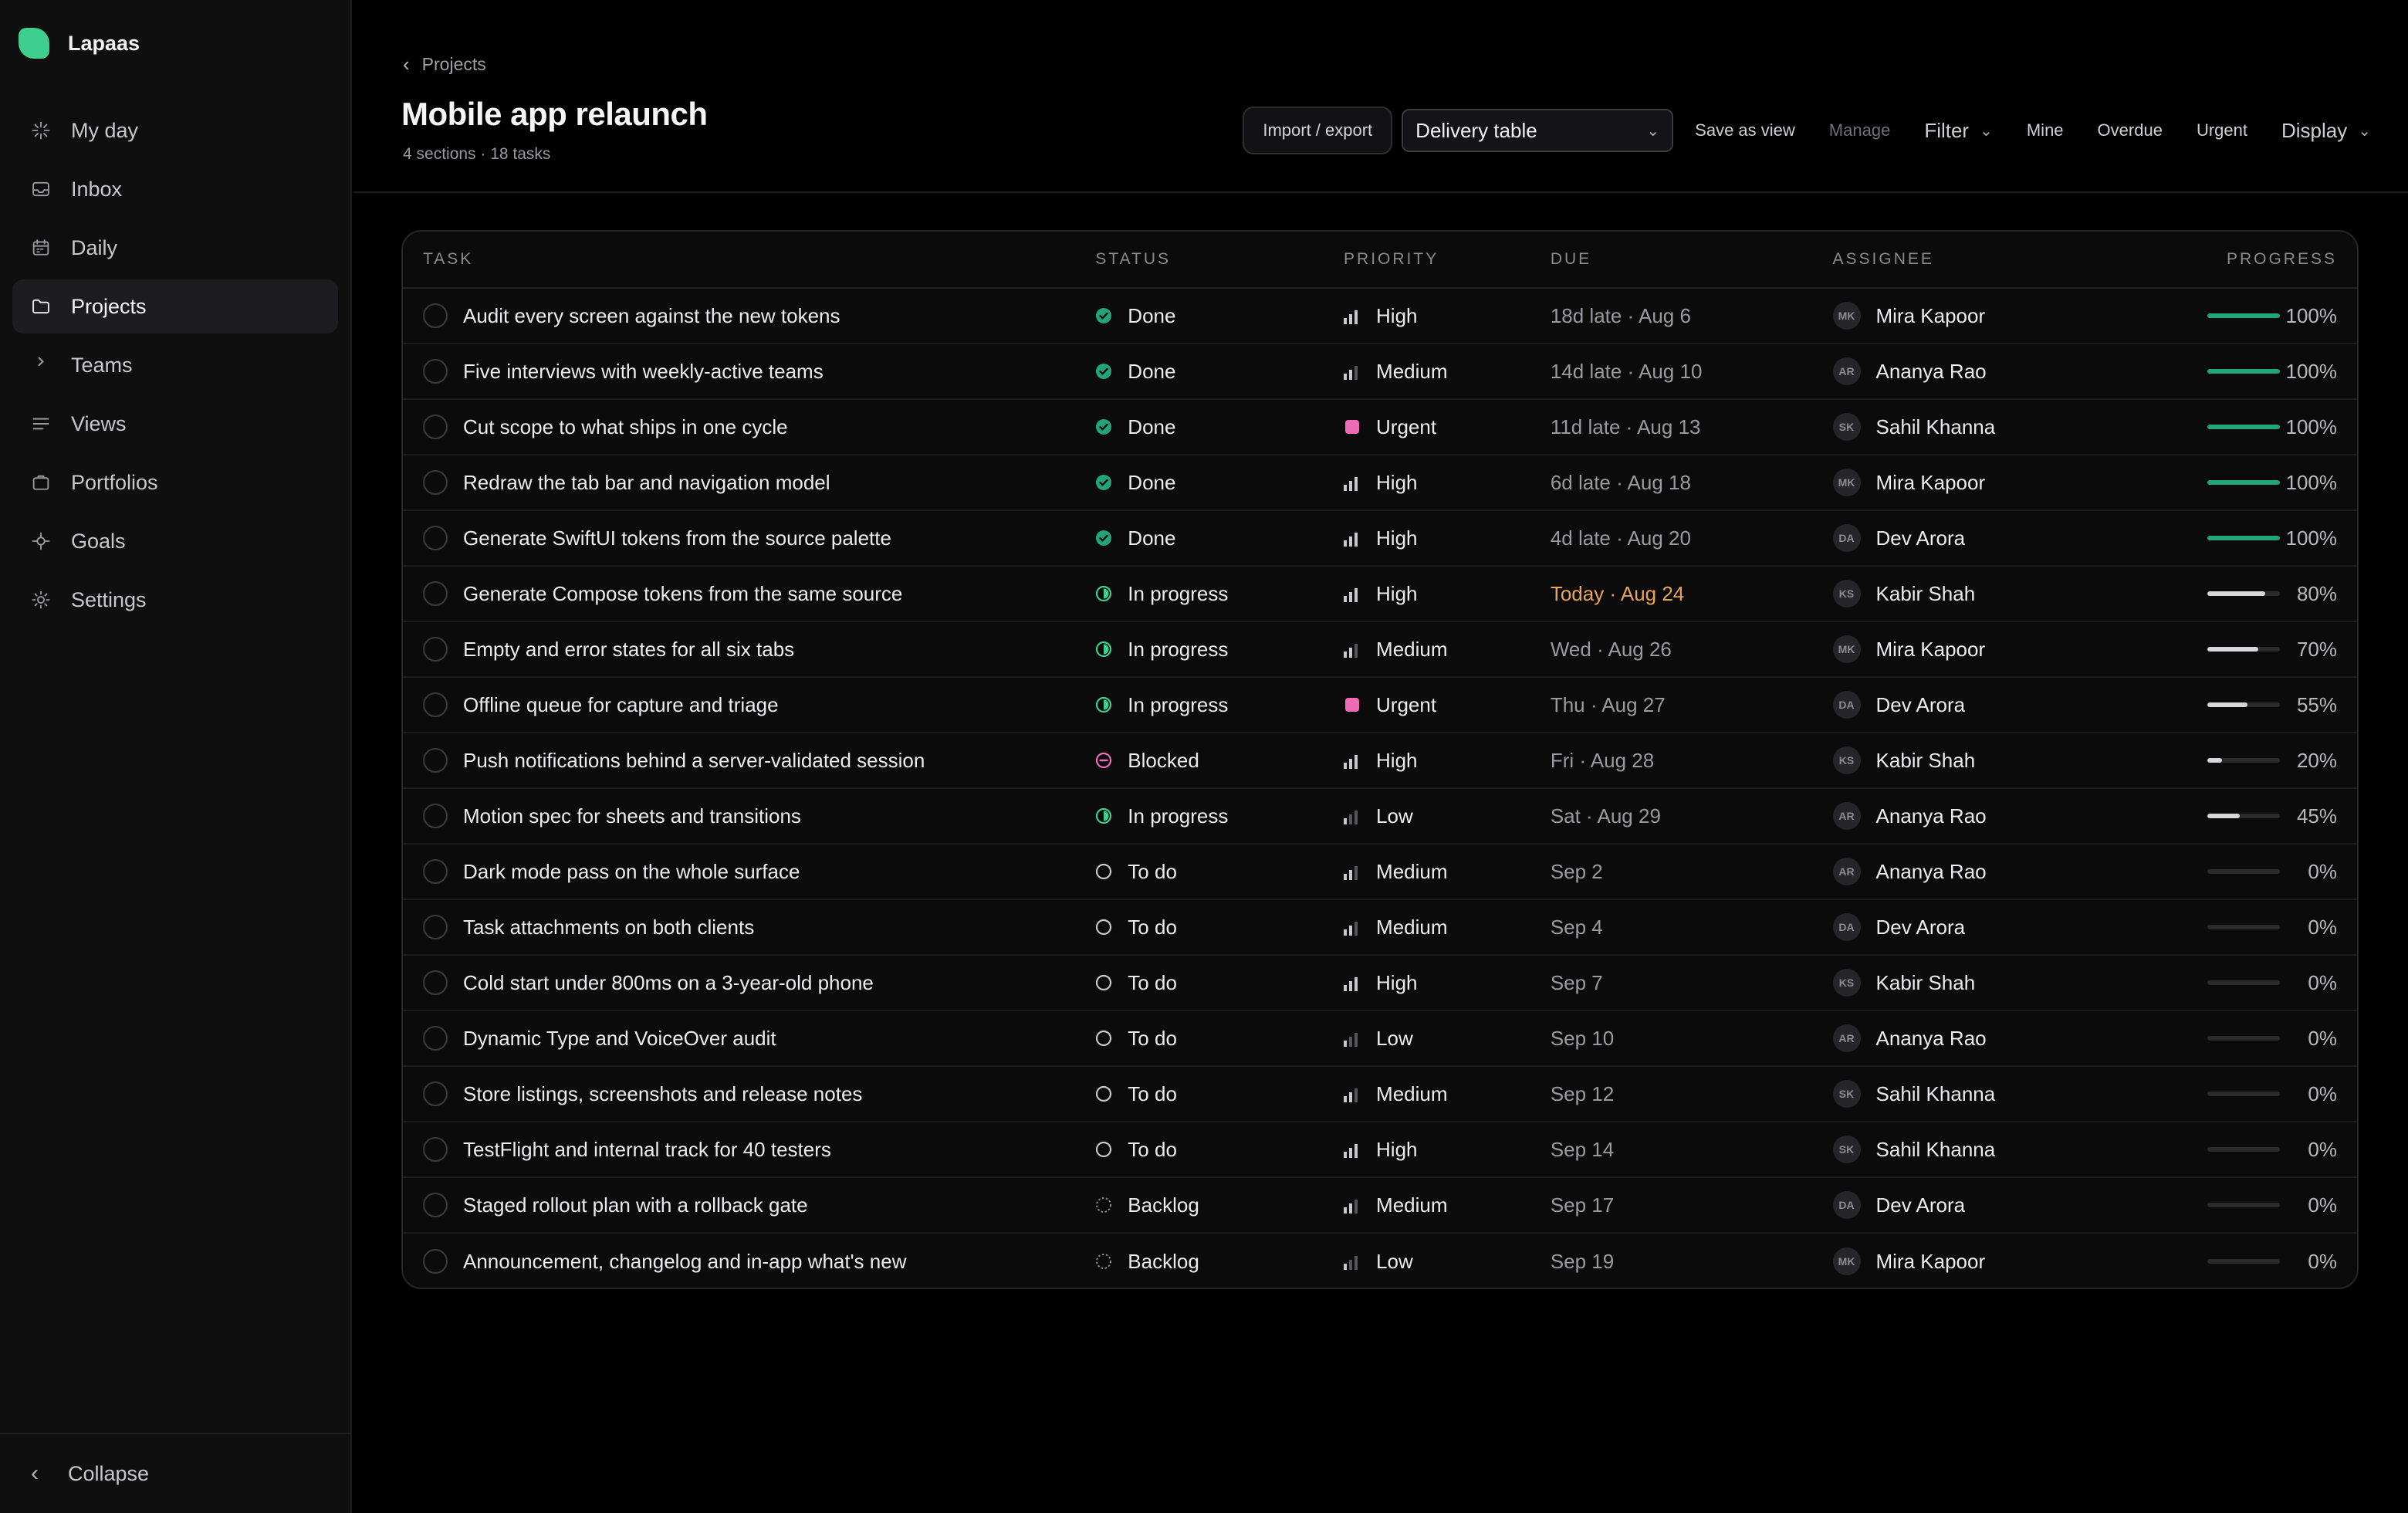 The height and width of the screenshot is (1513, 2408). What do you see at coordinates (644, 372) in the screenshot?
I see `task-title: Five interviews with weekly-active teams` at bounding box center [644, 372].